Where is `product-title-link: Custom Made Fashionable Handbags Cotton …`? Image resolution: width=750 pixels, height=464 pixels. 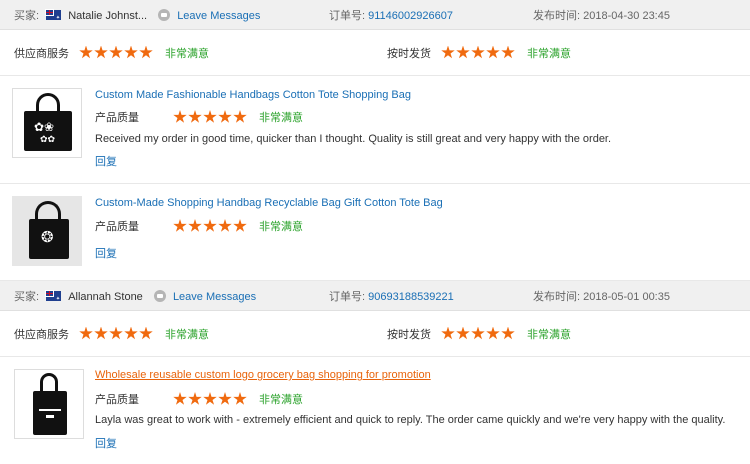 product-title-link: Custom Made Fashionable Handbags Cotton … is located at coordinates (253, 95).